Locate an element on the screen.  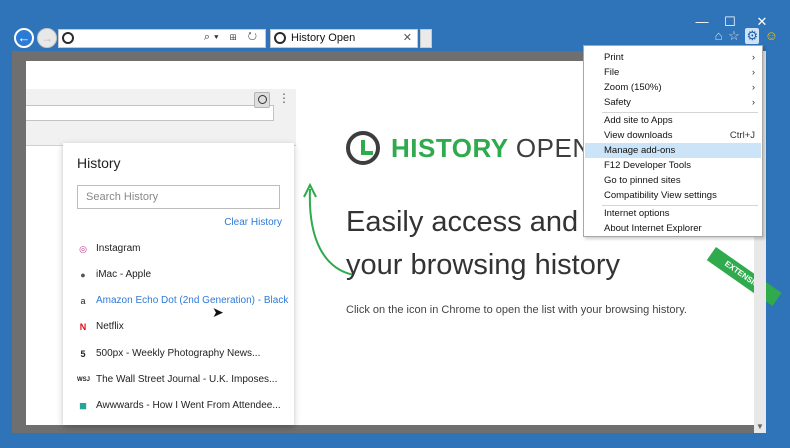
history-open-logo: HISTORY OPEN is located at coordinates (491, 148).